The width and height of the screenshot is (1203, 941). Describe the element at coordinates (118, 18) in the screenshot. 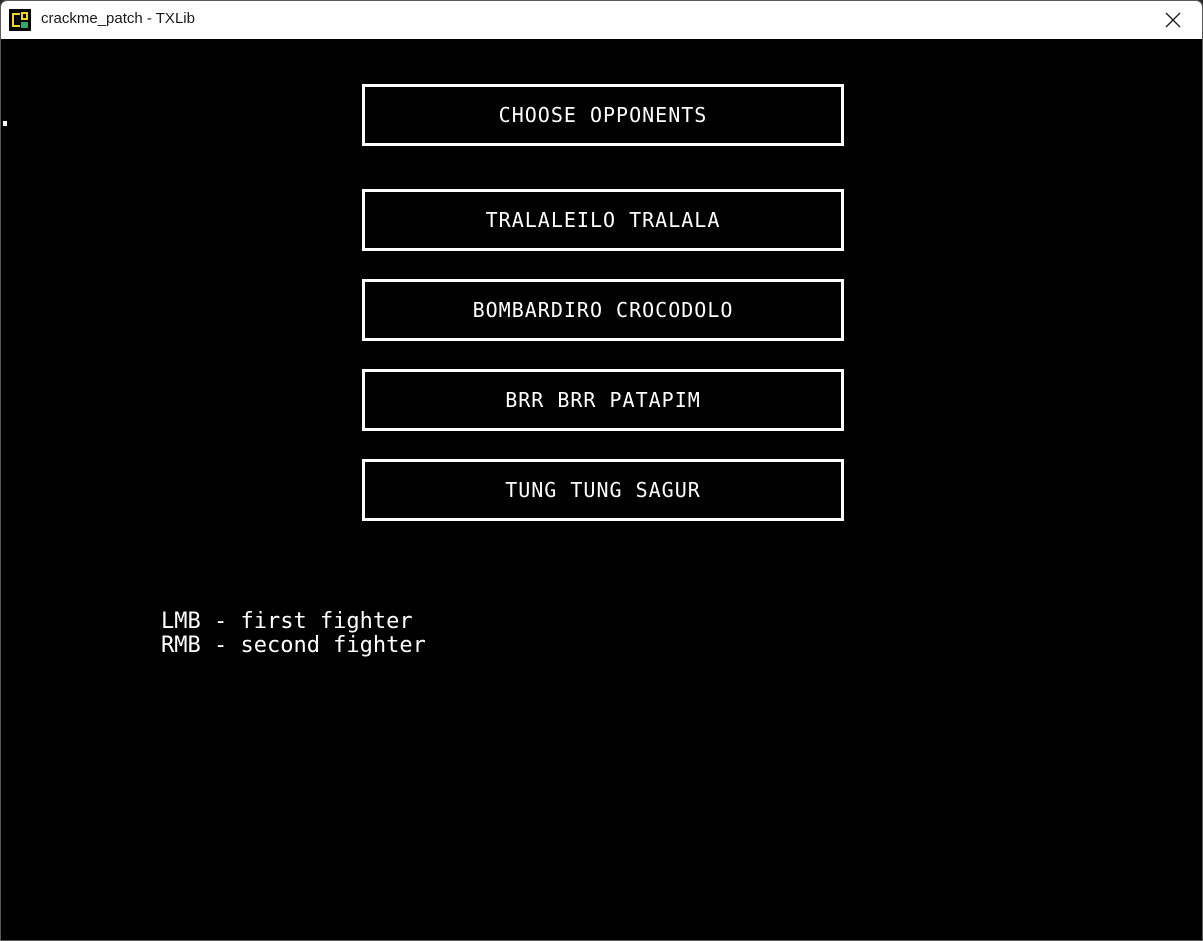

I see `window-title: crackme_patch - TXLib` at that location.